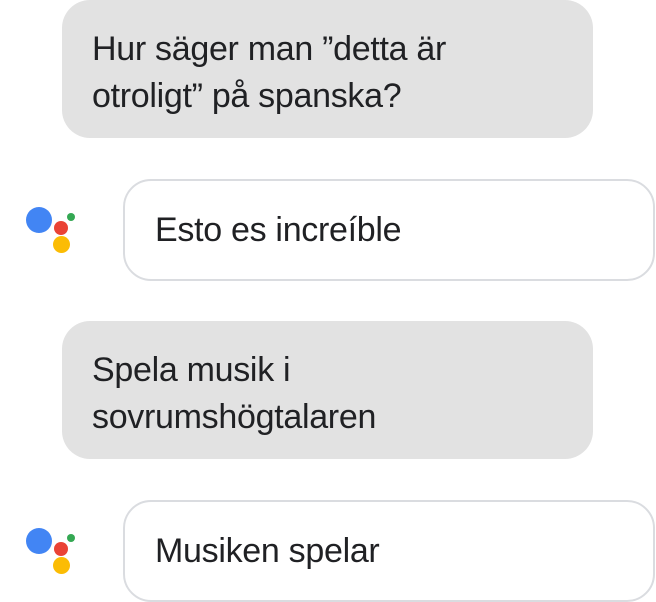  I want to click on assistant-response-text: Esto es increíble, so click(278, 229).